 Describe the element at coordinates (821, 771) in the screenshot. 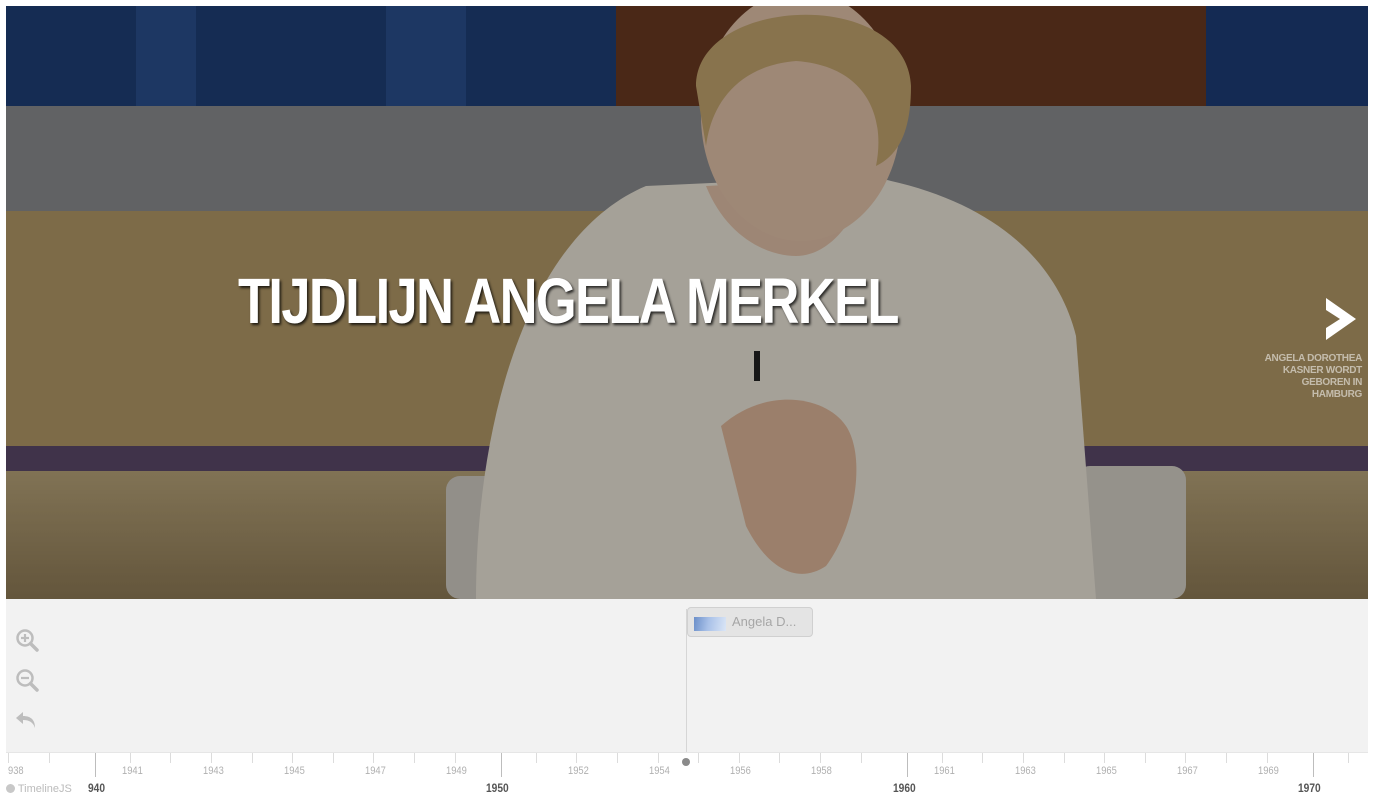

I see `axis-minor-year: 1958` at that location.